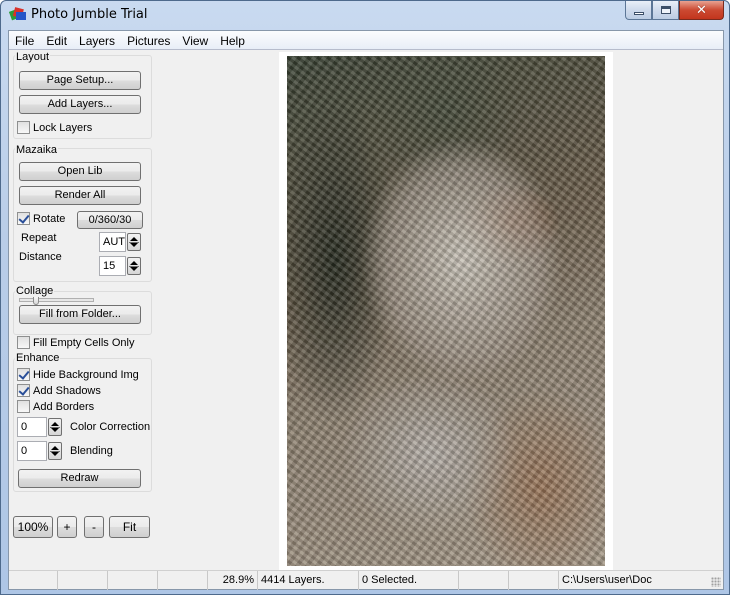 The width and height of the screenshot is (730, 595). I want to click on resize-grip-icon, so click(716, 582).